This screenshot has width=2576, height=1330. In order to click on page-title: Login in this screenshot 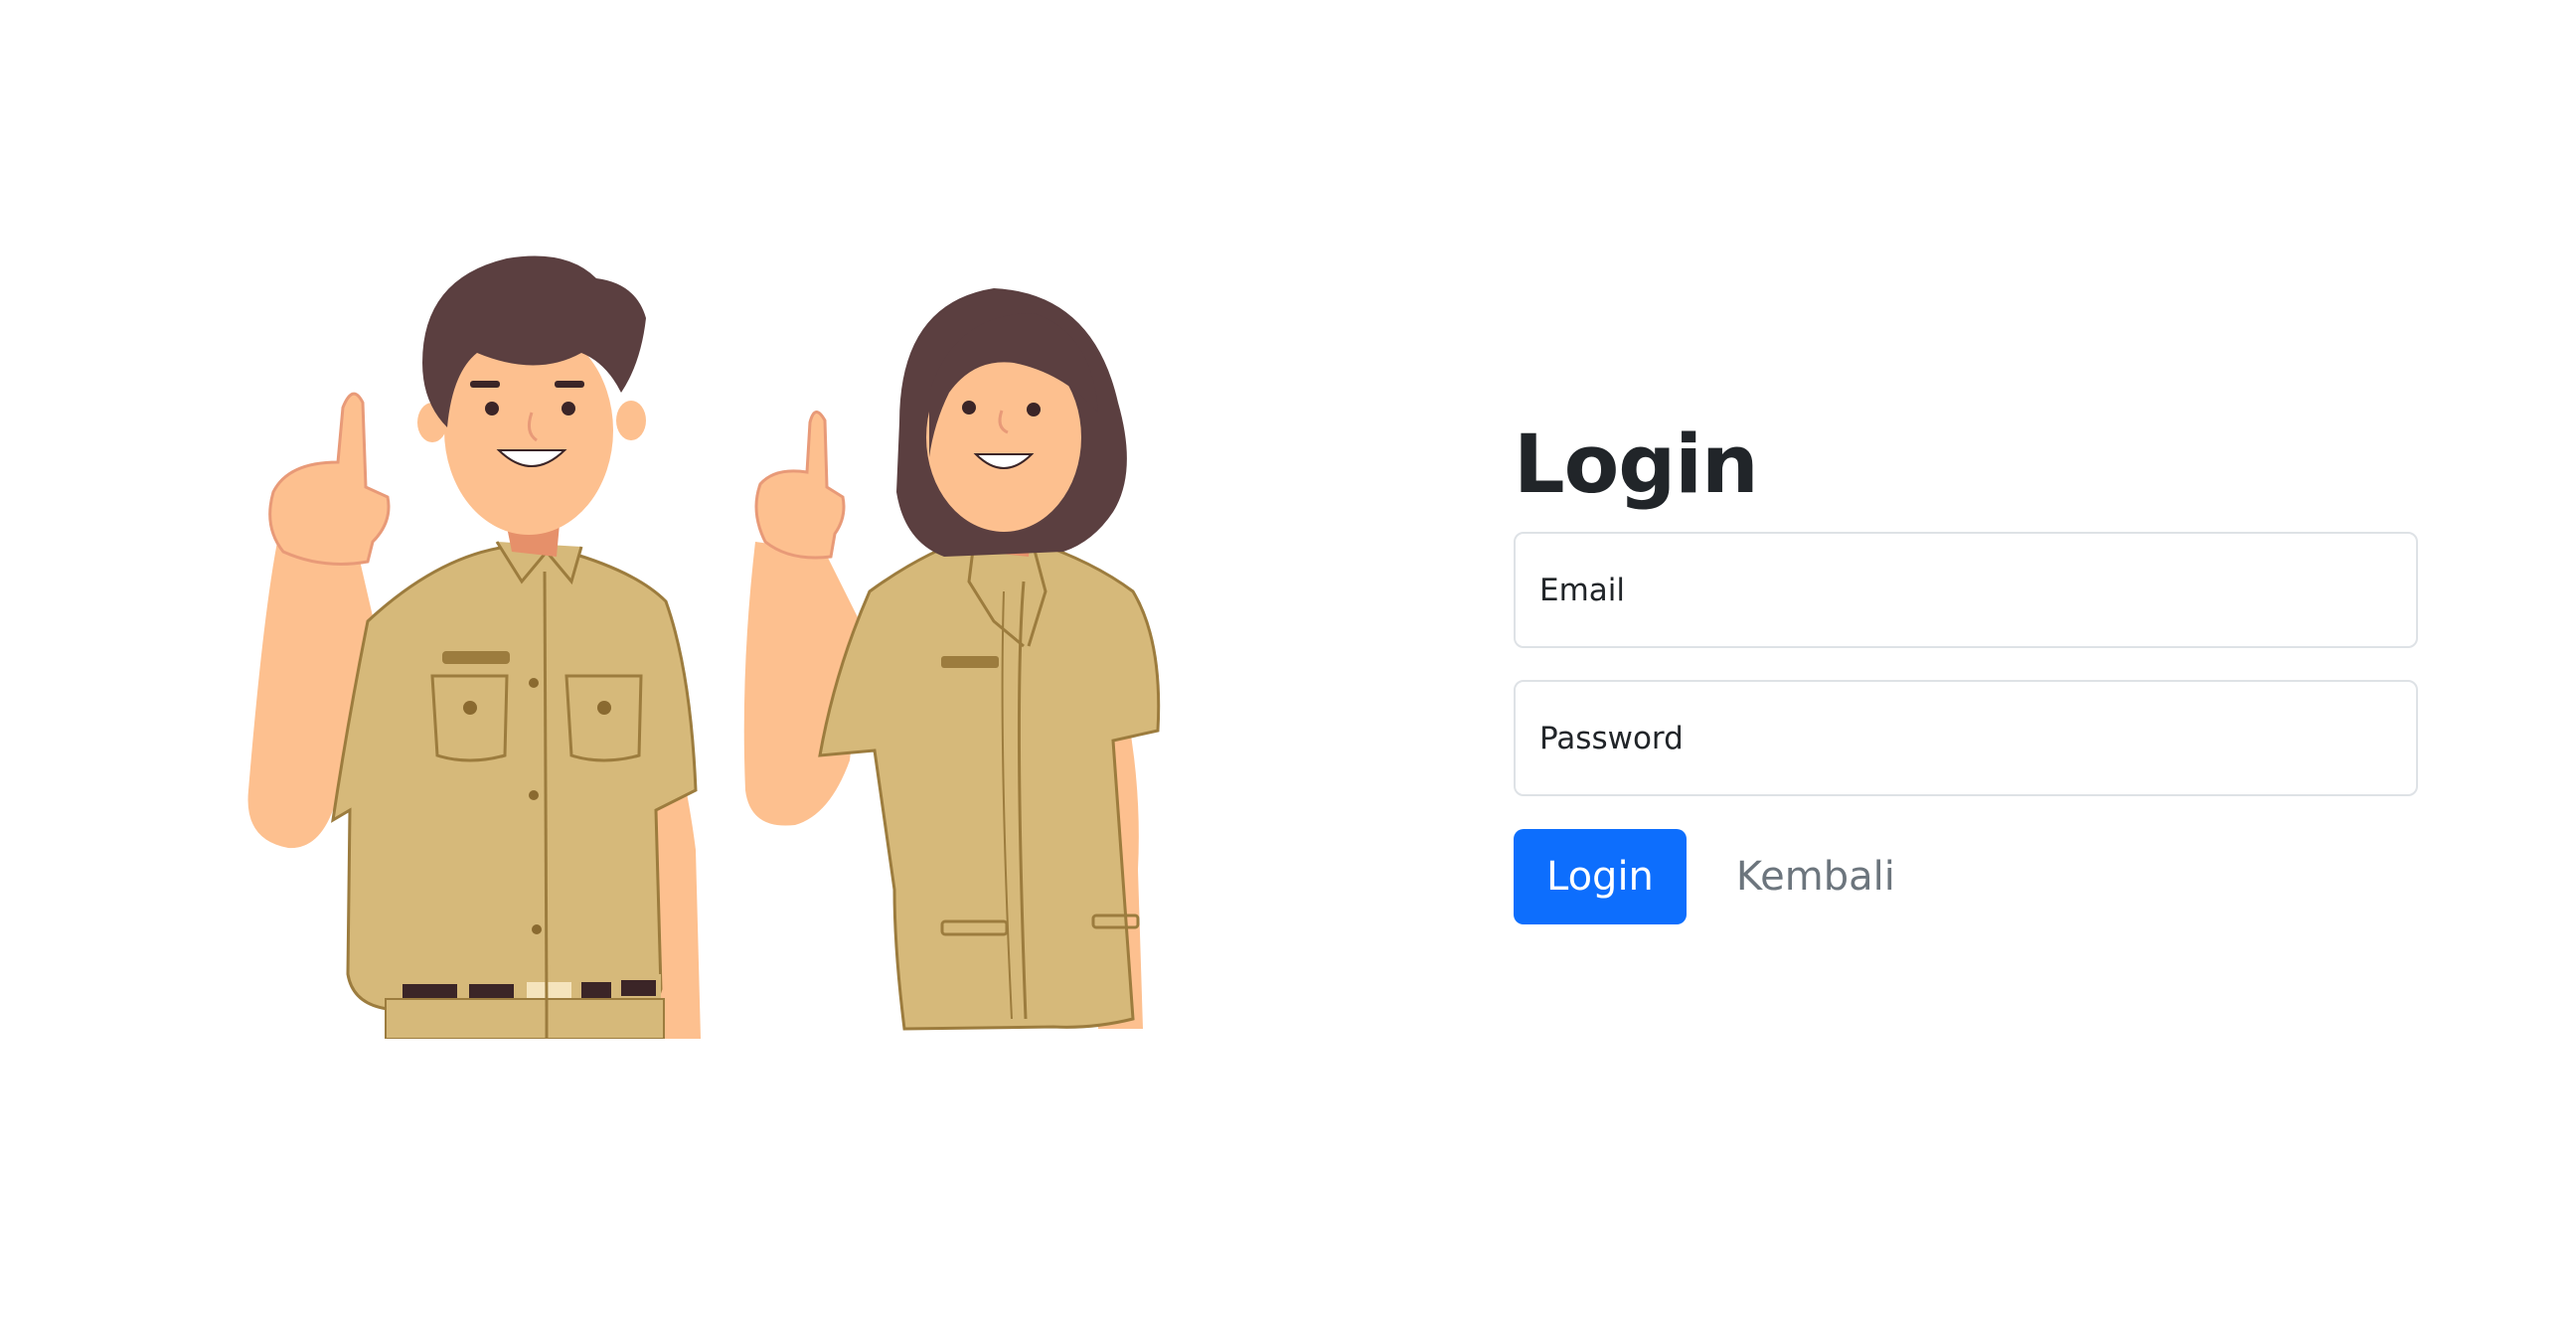, I will do `click(1636, 465)`.